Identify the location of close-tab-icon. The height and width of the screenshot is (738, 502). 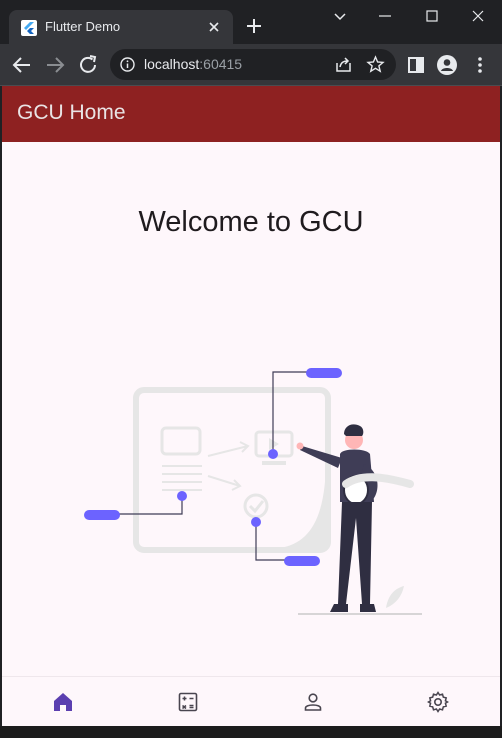
(214, 27).